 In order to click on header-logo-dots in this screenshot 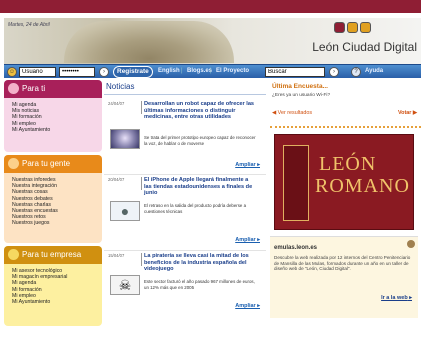, I will do `click(352, 27)`.